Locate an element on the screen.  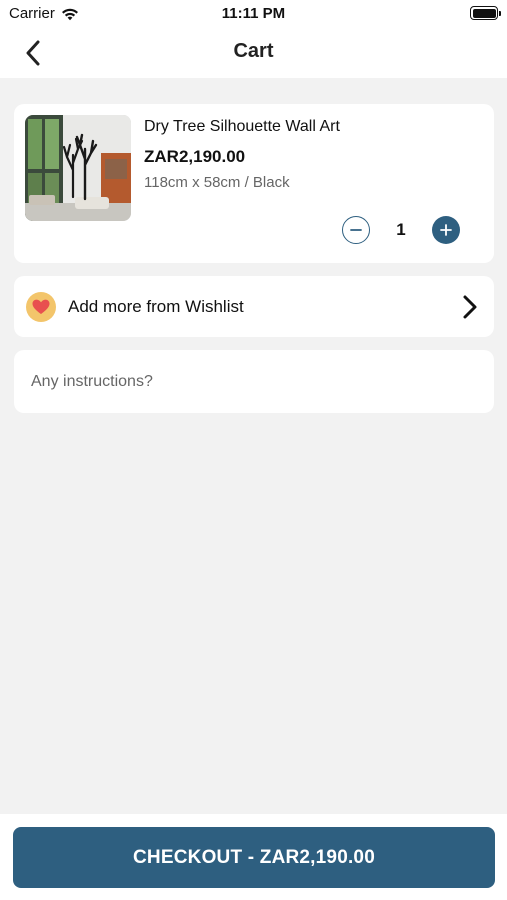
product-price: ZAR2,190.00 is located at coordinates (195, 156).